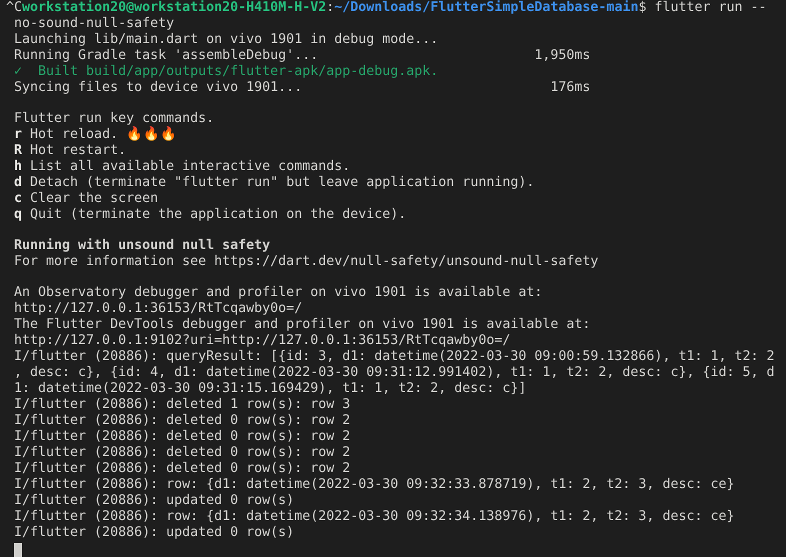 The width and height of the screenshot is (786, 557). What do you see at coordinates (18, 167) in the screenshot?
I see `key-letter: h` at bounding box center [18, 167].